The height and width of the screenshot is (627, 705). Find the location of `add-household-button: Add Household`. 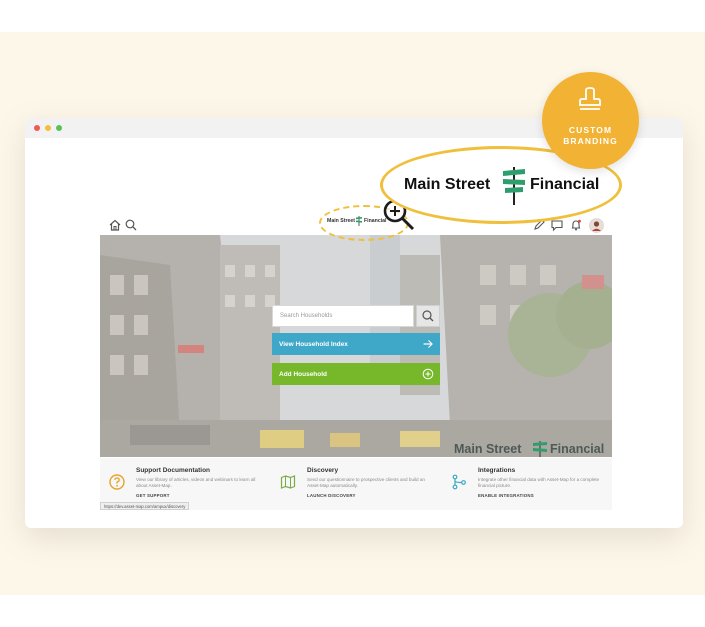

add-household-button: Add Household is located at coordinates (356, 374).